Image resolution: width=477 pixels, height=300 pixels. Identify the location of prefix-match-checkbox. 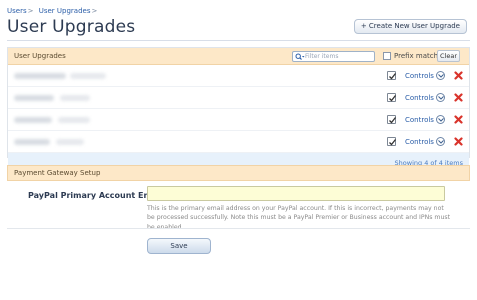
(387, 56).